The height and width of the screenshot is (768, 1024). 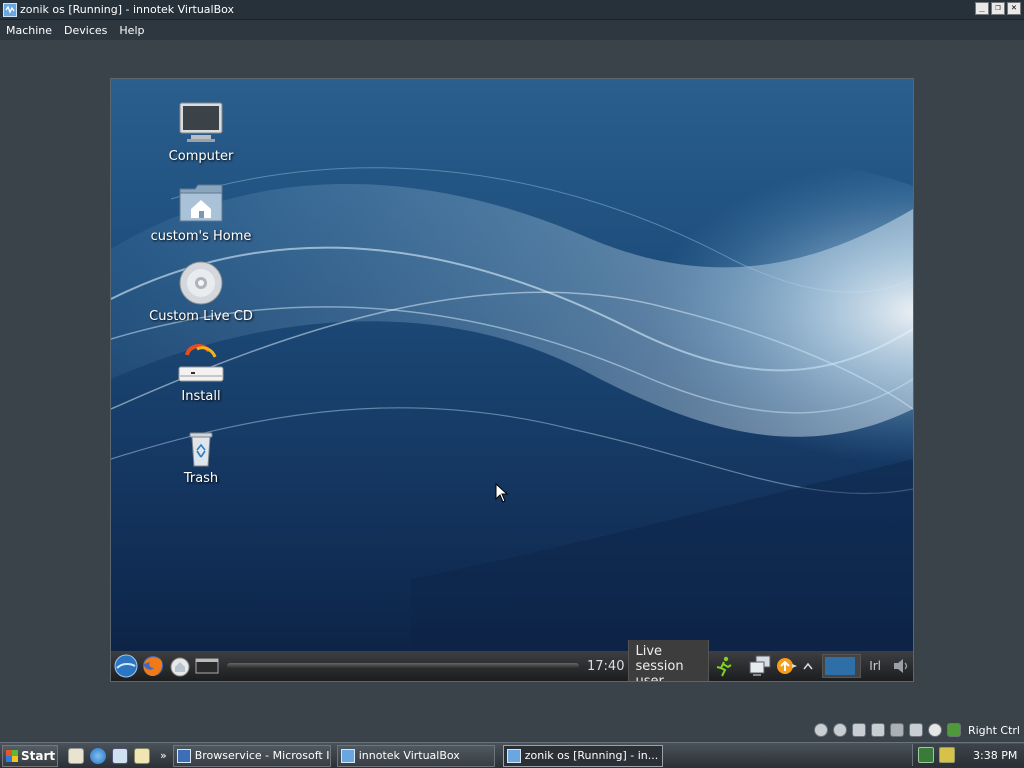 What do you see at coordinates (201, 156) in the screenshot?
I see `desktop-icon-label: Computer` at bounding box center [201, 156].